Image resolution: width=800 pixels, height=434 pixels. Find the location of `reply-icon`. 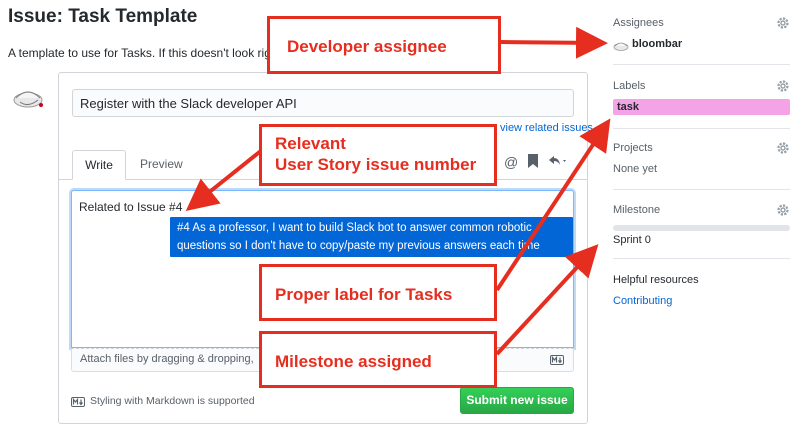

reply-icon is located at coordinates (558, 163).